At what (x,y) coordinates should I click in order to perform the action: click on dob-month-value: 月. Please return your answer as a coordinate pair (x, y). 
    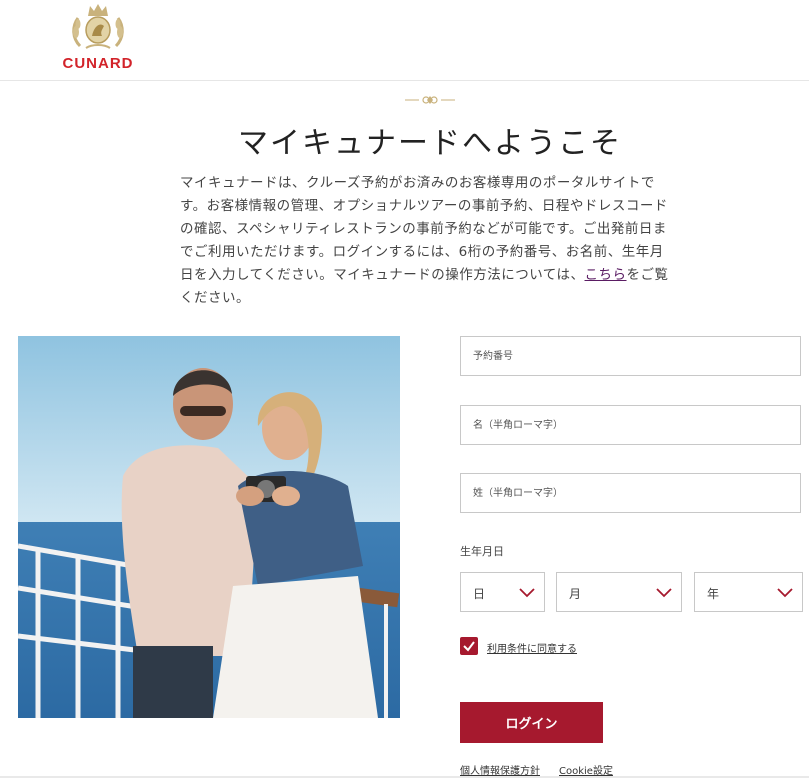
    Looking at the image, I should click on (575, 594).